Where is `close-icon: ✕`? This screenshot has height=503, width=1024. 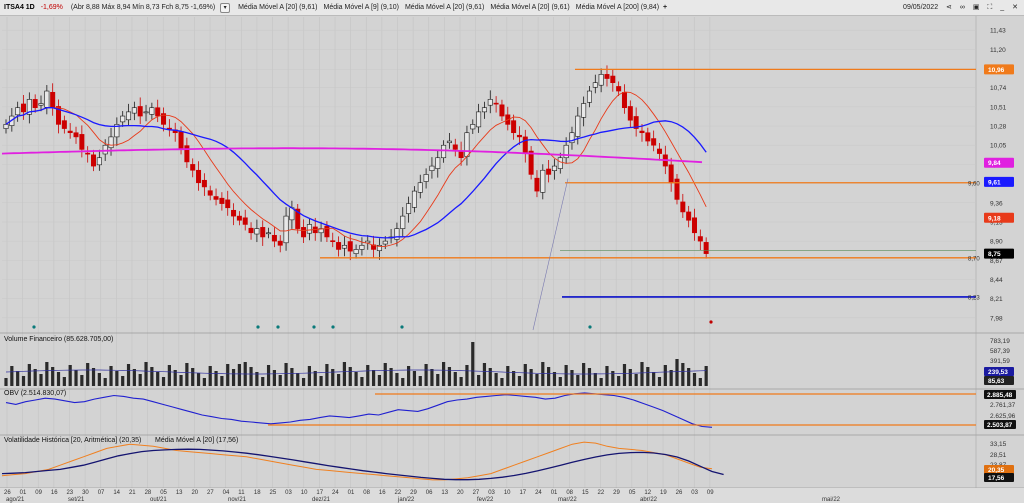 close-icon: ✕ is located at coordinates (1015, 7).